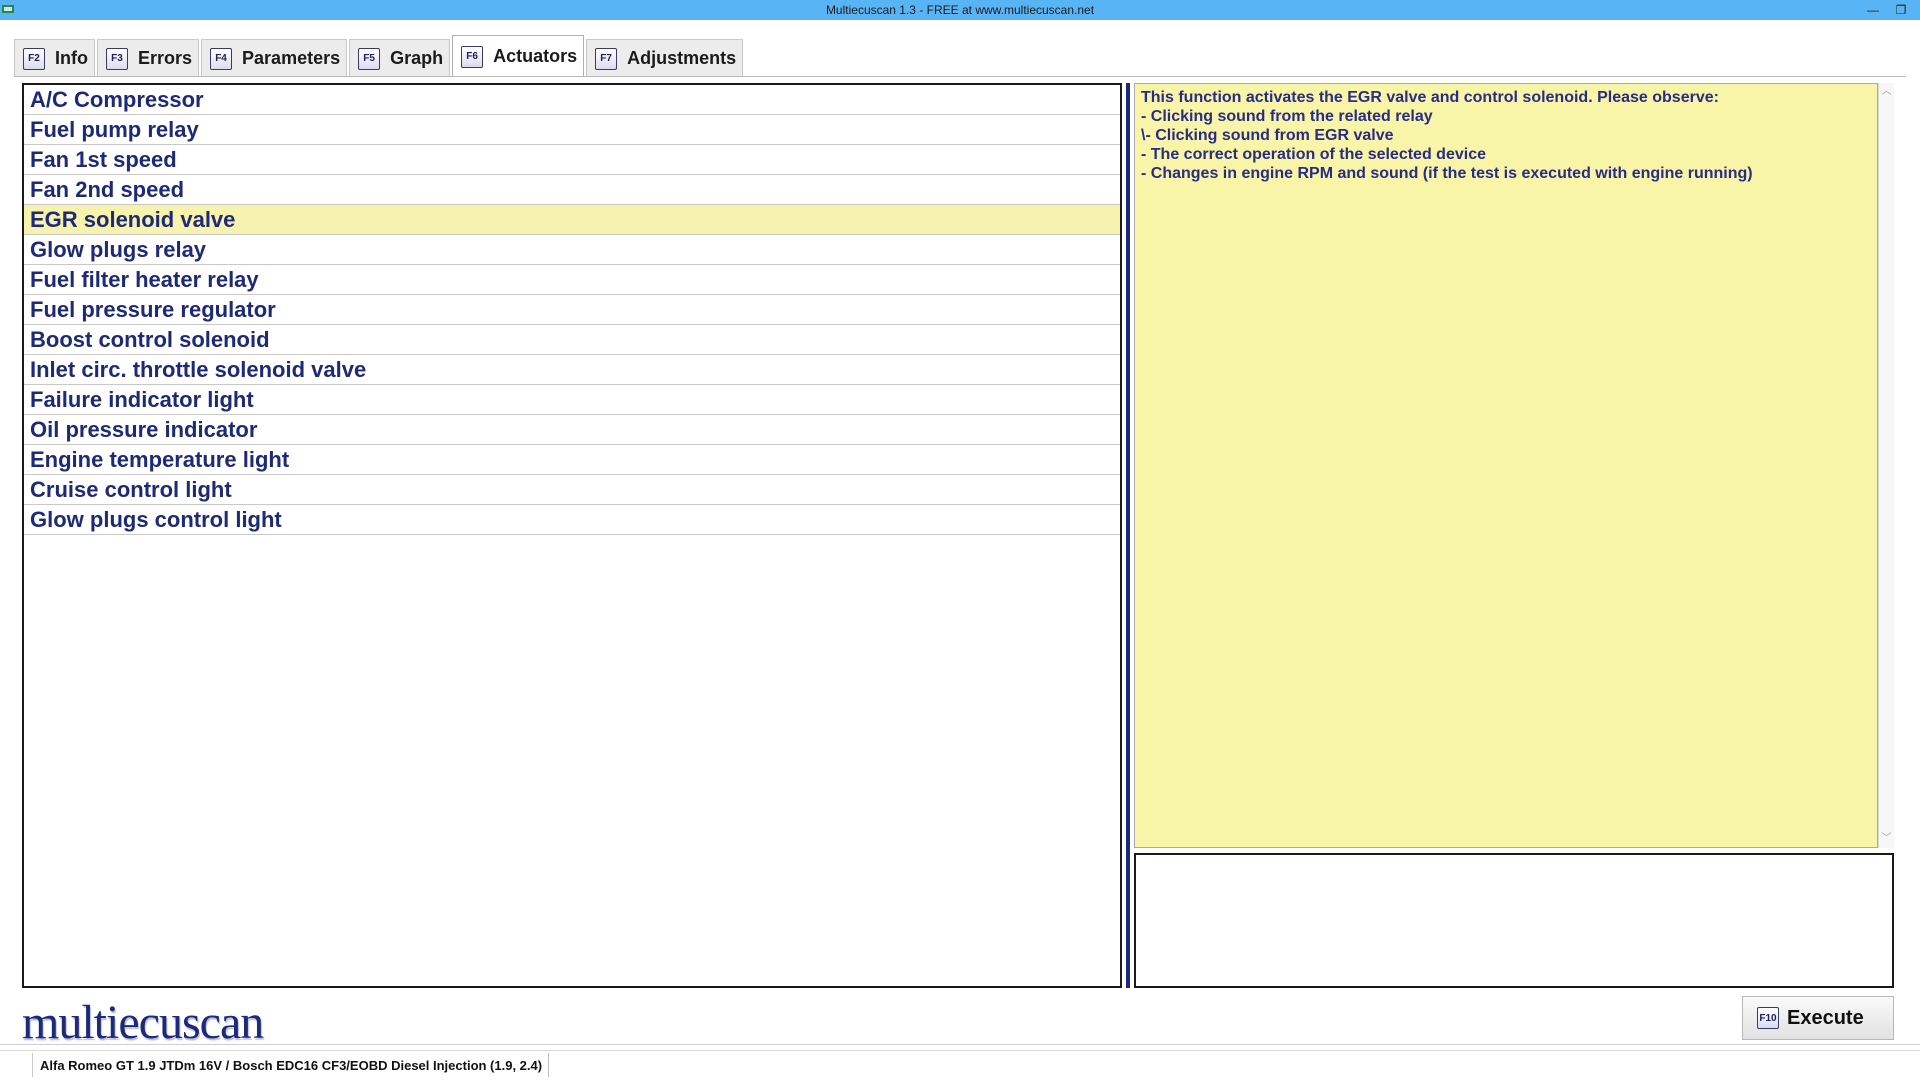  What do you see at coordinates (1901, 10) in the screenshot?
I see `restore-button: ❐` at bounding box center [1901, 10].